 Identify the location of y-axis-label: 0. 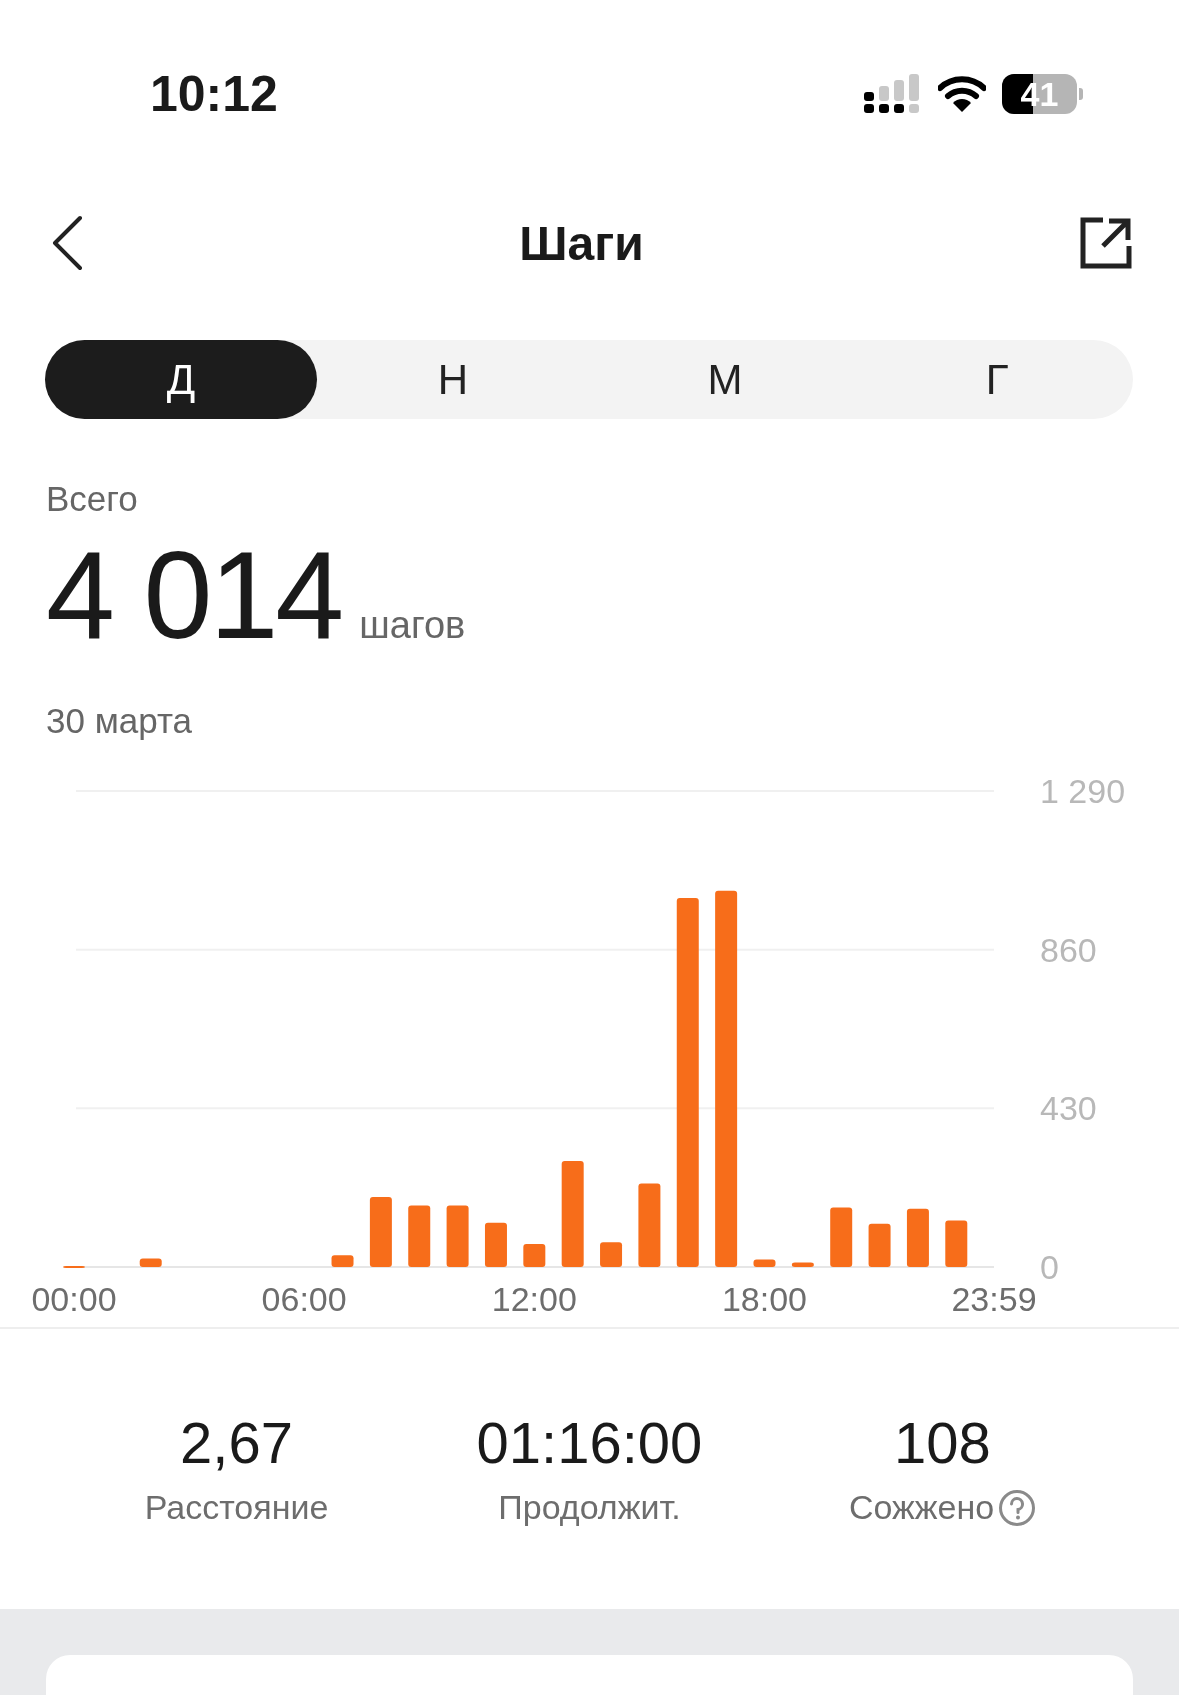
(1049, 1267).